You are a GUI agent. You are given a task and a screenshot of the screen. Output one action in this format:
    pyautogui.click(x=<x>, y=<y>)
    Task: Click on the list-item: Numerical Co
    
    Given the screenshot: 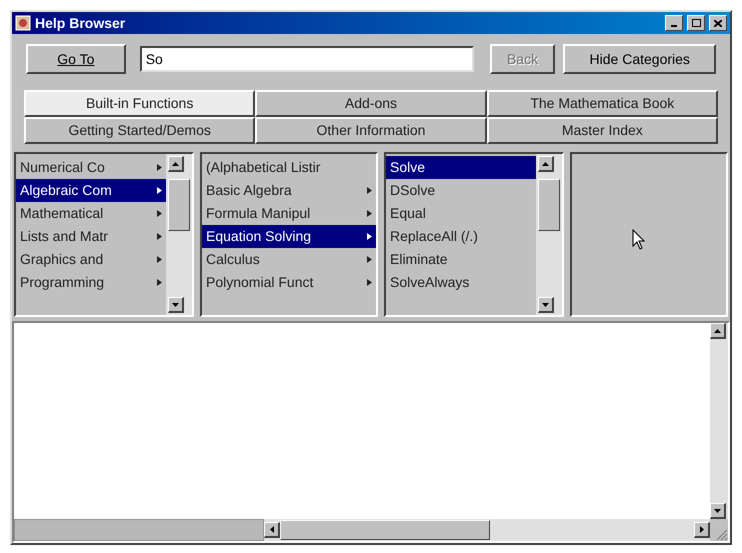 What is the action you would take?
    pyautogui.click(x=91, y=167)
    